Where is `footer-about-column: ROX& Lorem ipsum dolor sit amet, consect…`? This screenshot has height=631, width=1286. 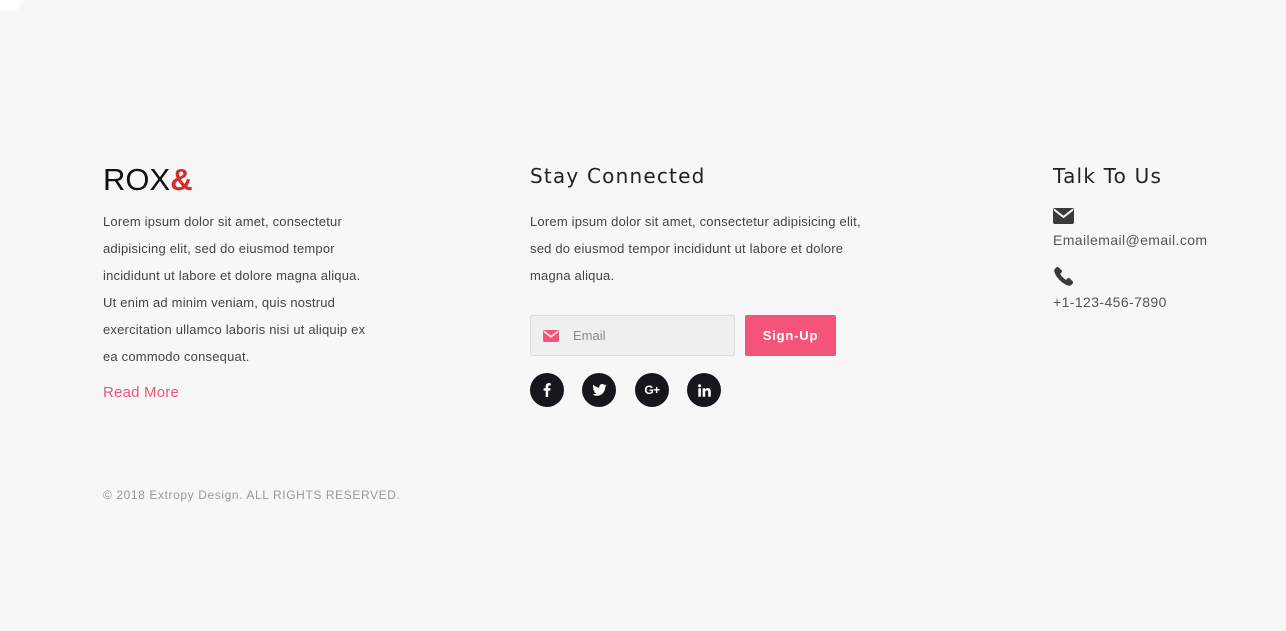
footer-about-column: ROX& Lorem ipsum dolor sit amet, consect… is located at coordinates (238, 283).